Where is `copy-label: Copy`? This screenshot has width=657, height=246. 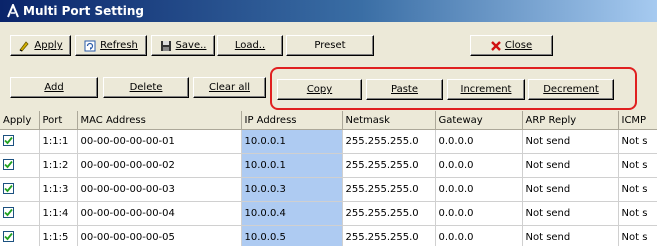 copy-label: Copy is located at coordinates (319, 89).